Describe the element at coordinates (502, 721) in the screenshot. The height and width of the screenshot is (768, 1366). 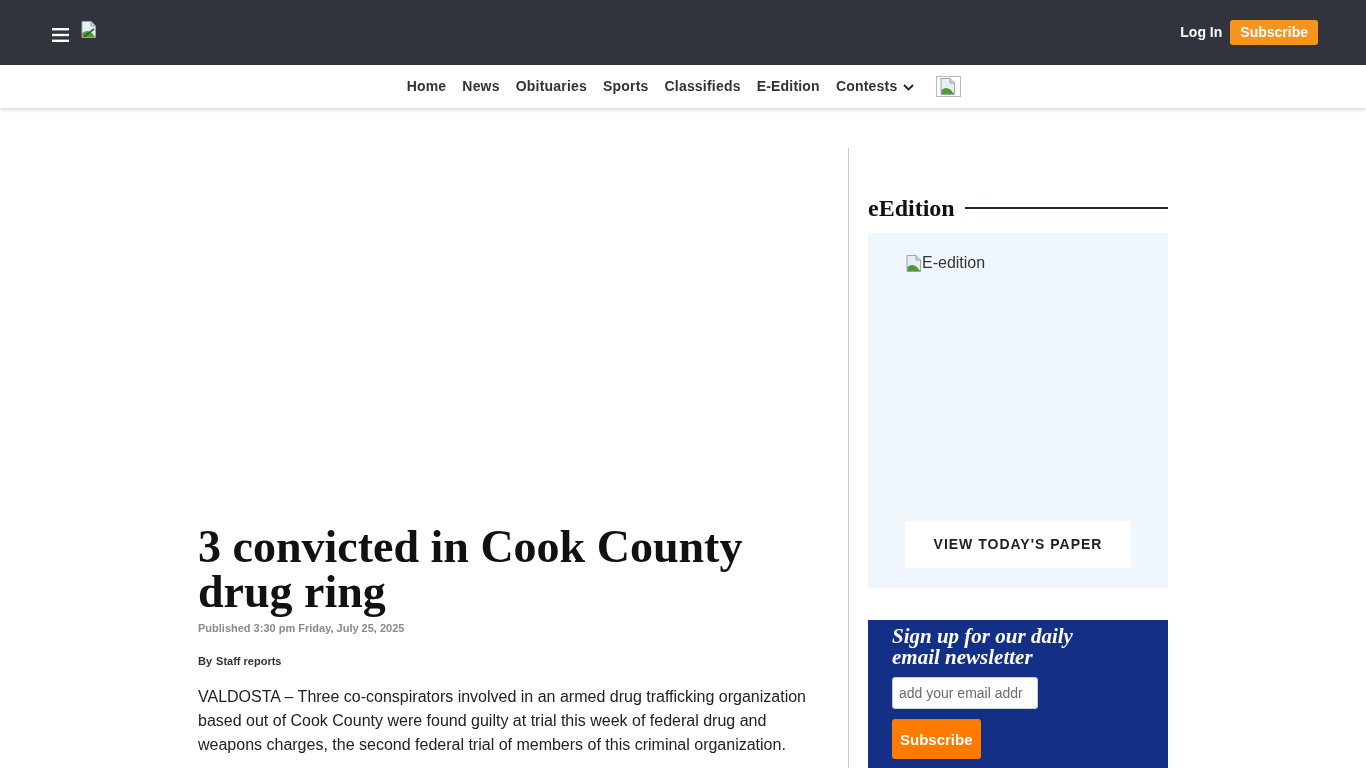
I see `article-paragraph: VALDOSTA – Three co-conspirators involved in an armed drug trafficking organization based out of Cook County were found guilty at trial this week of federal drug and weapons charges, the second federal trial of members of this criminal organization.` at that location.